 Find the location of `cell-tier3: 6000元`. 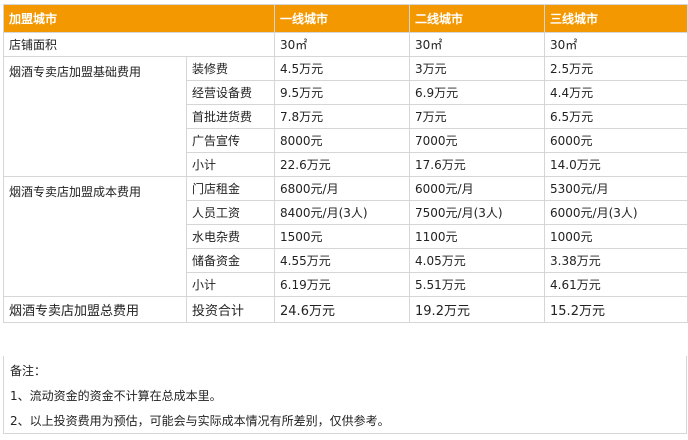

cell-tier3: 6000元 is located at coordinates (616, 140).